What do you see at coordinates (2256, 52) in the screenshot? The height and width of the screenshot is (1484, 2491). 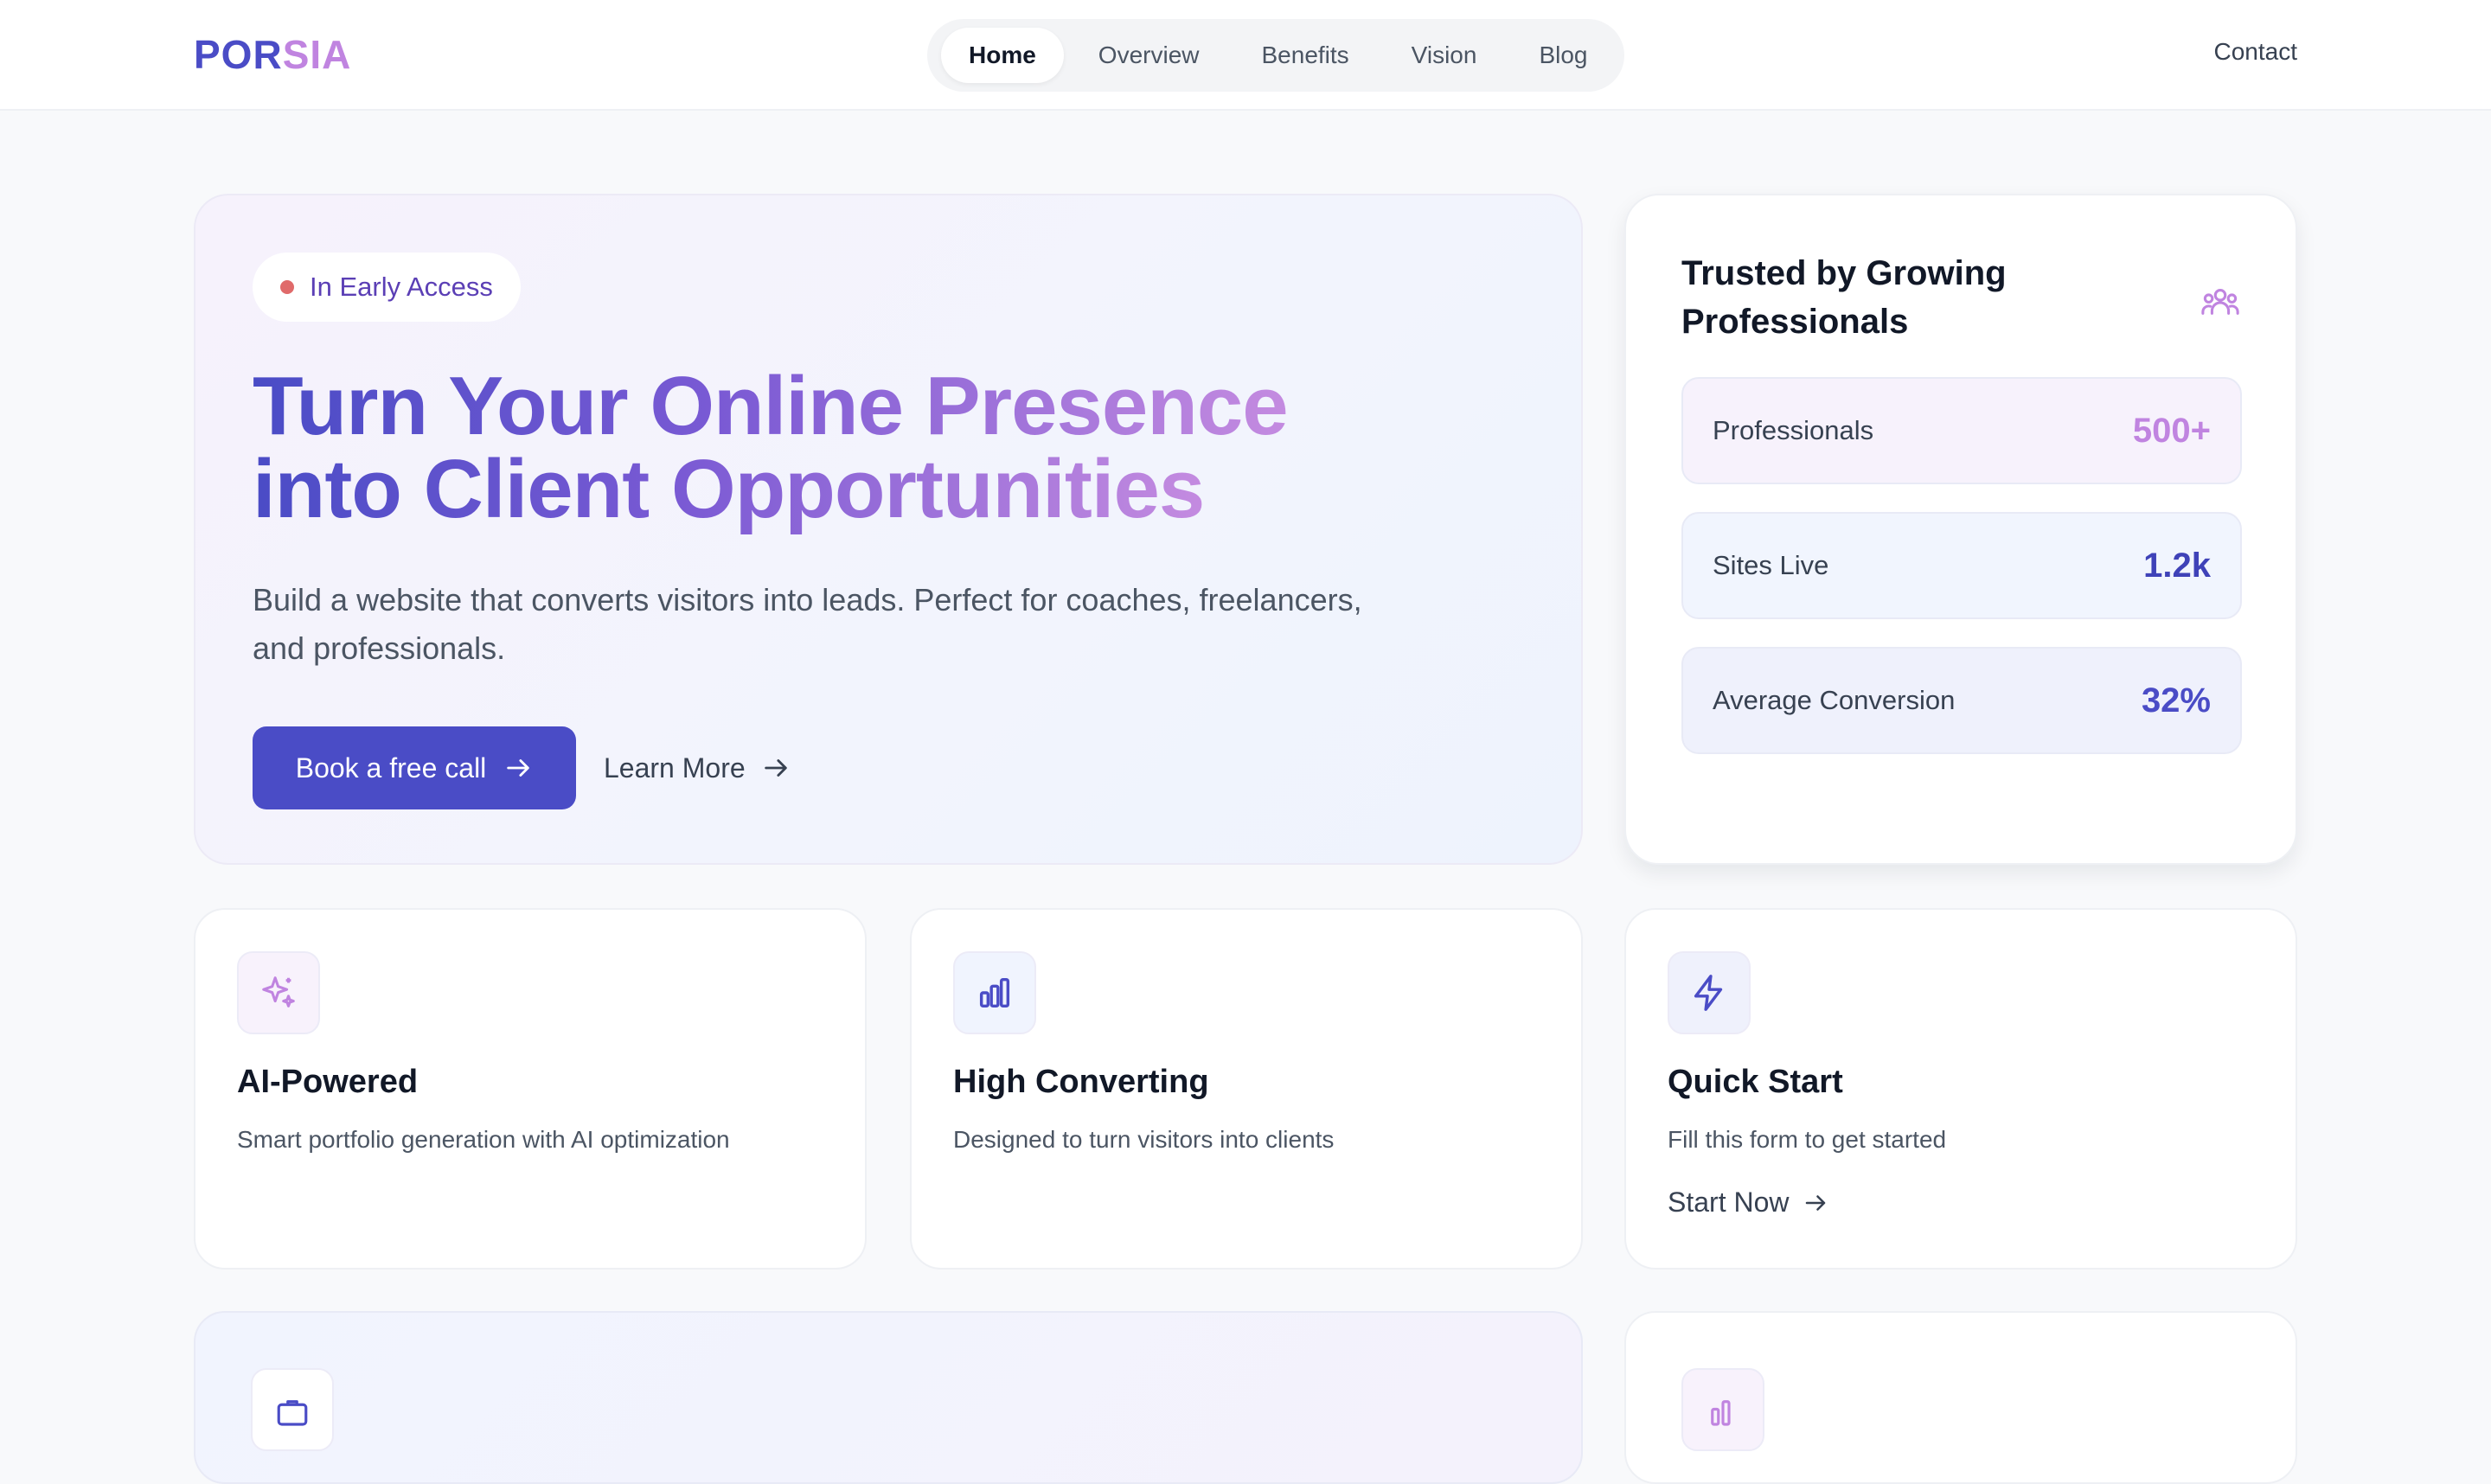 I see `contact-link: Contact` at bounding box center [2256, 52].